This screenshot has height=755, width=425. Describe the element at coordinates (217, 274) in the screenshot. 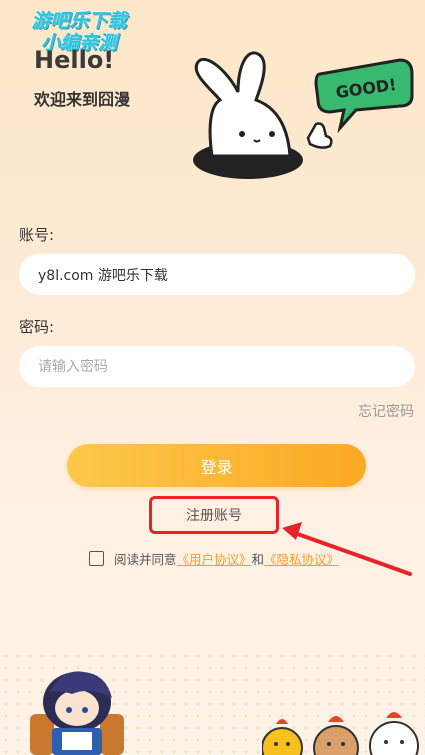

I see `account-input` at that location.